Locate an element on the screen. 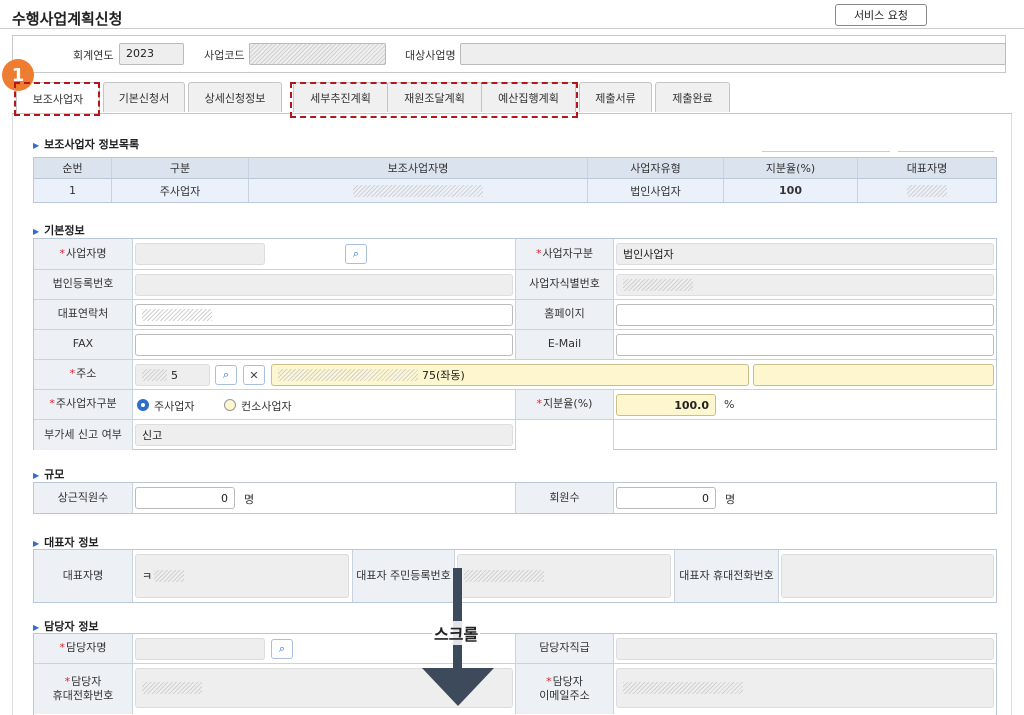  table-cell: 법인사업자 is located at coordinates (656, 190).